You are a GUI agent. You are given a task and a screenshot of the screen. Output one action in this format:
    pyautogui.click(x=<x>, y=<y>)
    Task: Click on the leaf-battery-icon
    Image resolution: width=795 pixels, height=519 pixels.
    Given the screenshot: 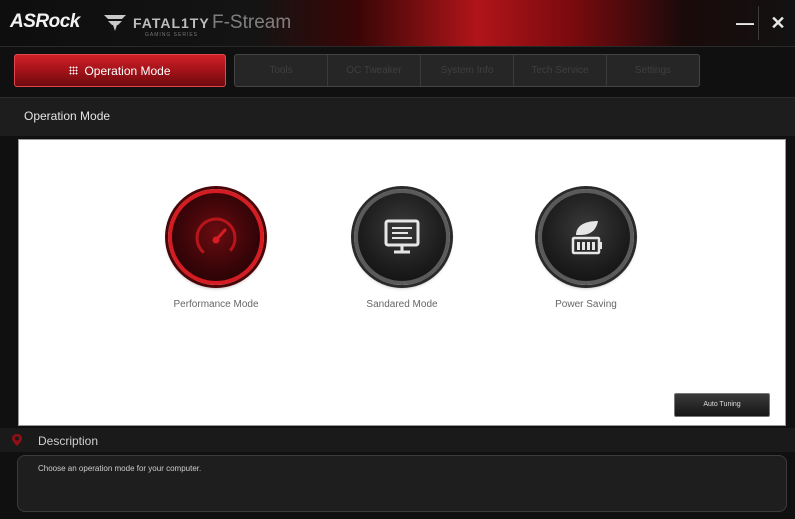 What is the action you would take?
    pyautogui.click(x=586, y=238)
    